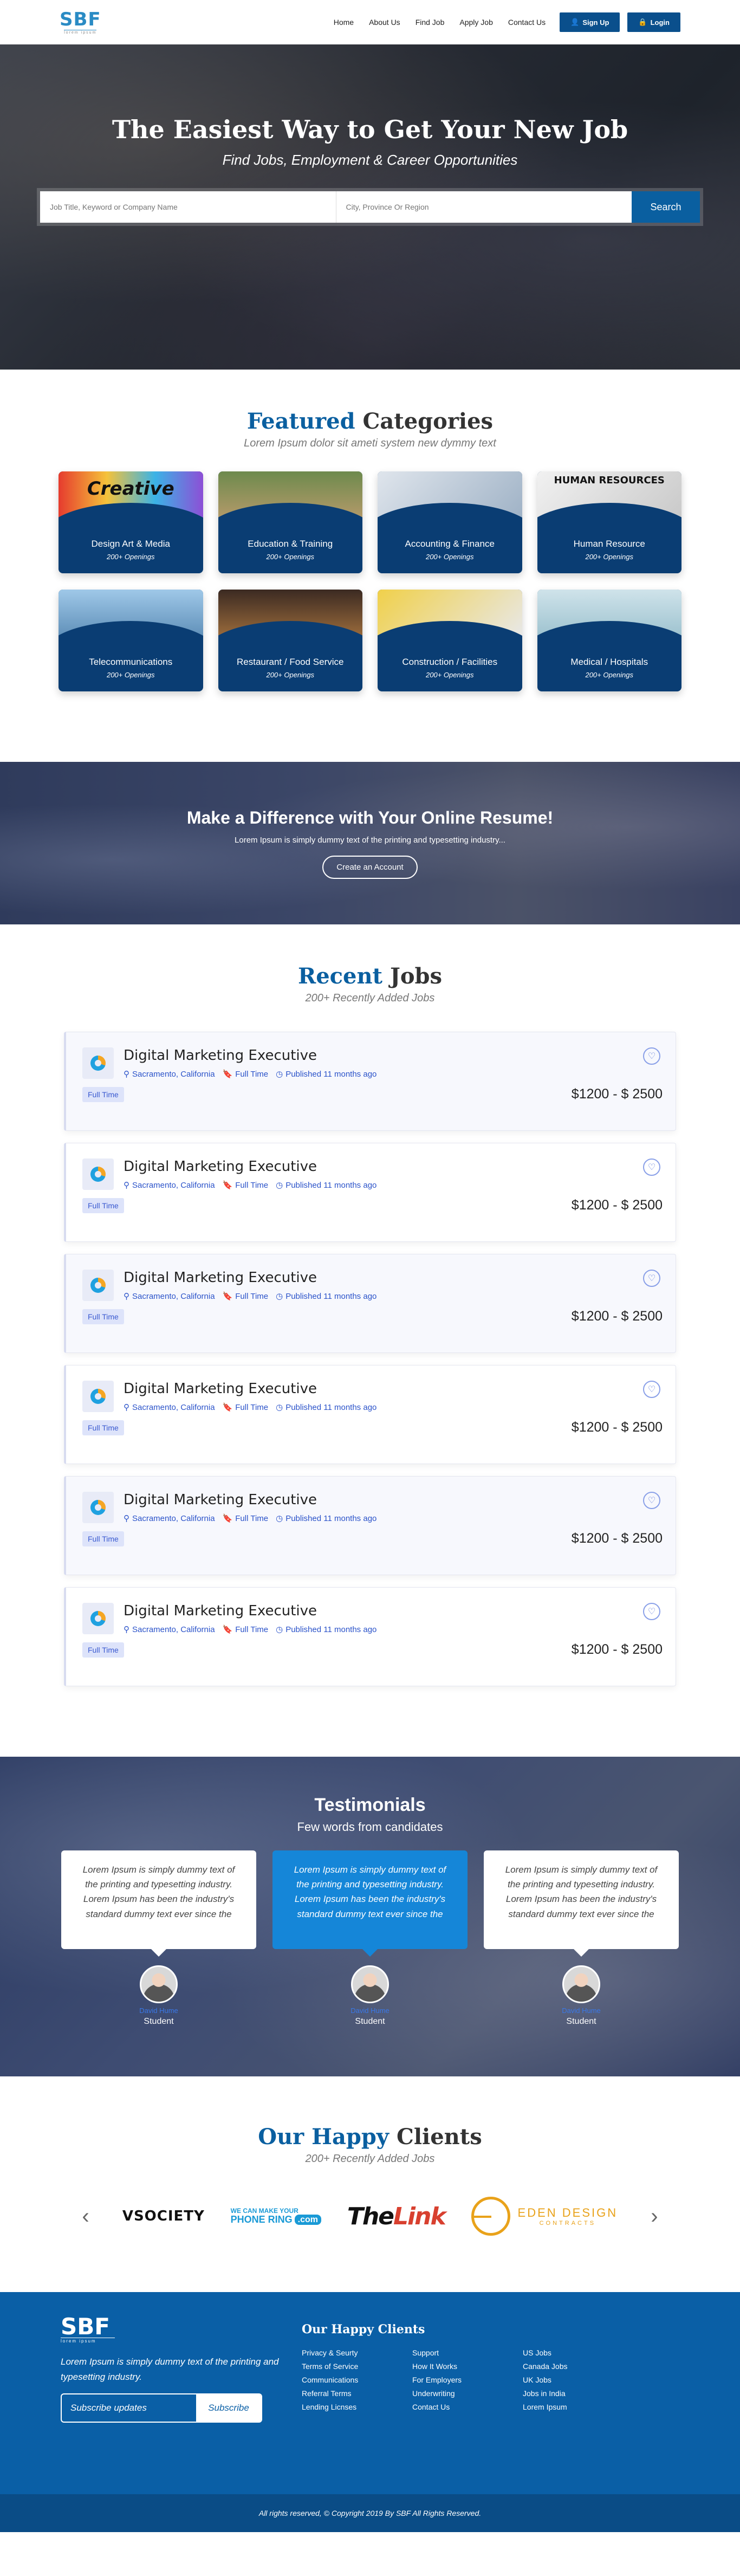 Image resolution: width=740 pixels, height=2576 pixels. Describe the element at coordinates (567, 2223) in the screenshot. I see `eden-sub: CONTRACTS` at that location.